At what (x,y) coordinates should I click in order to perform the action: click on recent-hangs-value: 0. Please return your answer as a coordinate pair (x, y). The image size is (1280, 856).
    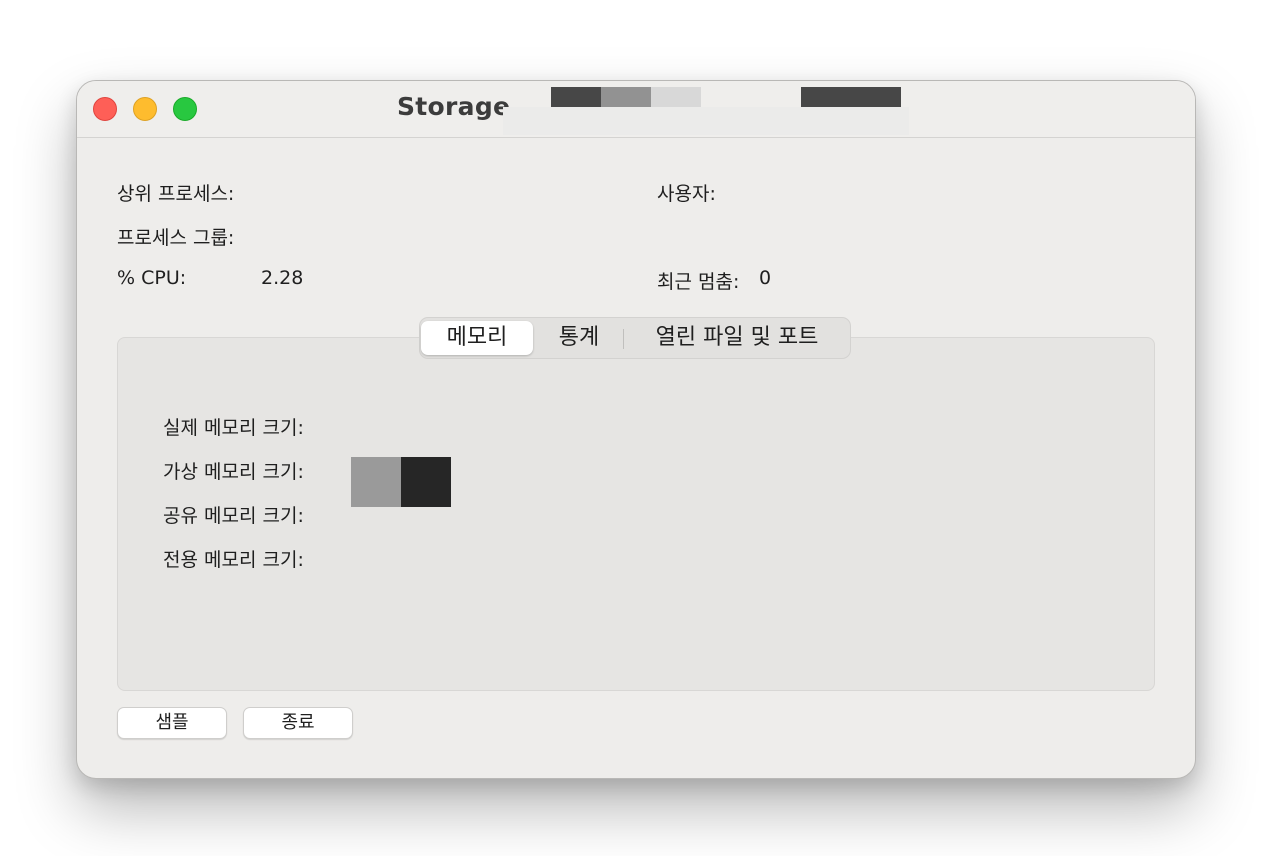
    Looking at the image, I should click on (765, 278).